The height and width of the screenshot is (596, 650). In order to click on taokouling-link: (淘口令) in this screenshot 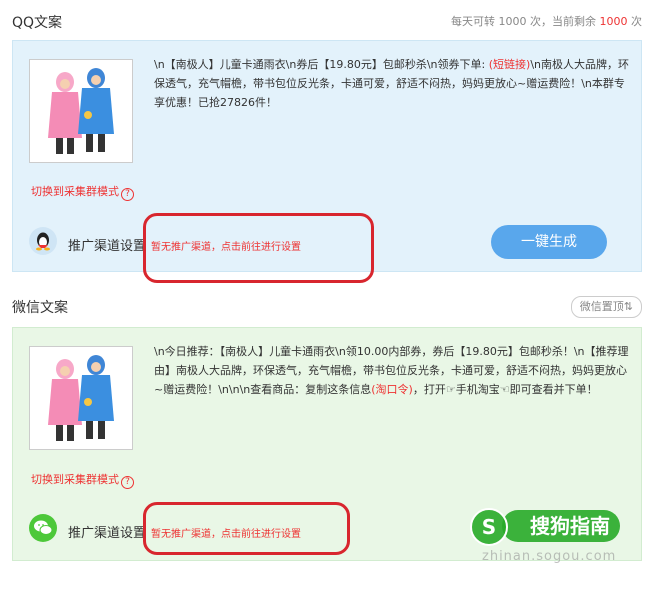, I will do `click(392, 389)`.